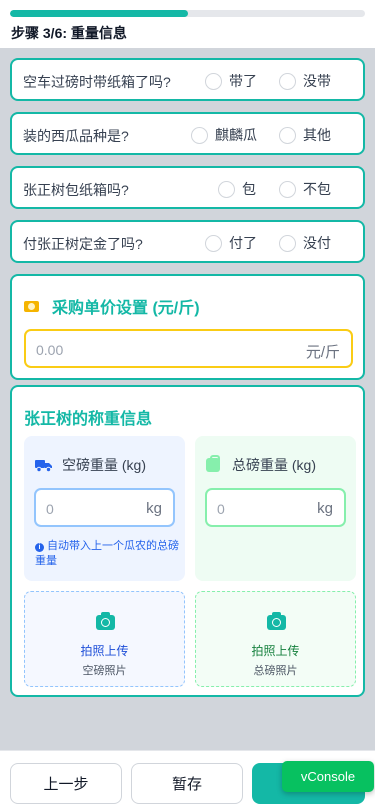 This screenshot has width=375, height=812. I want to click on empty-weight-header: 空磅重量 (kg), so click(90, 465).